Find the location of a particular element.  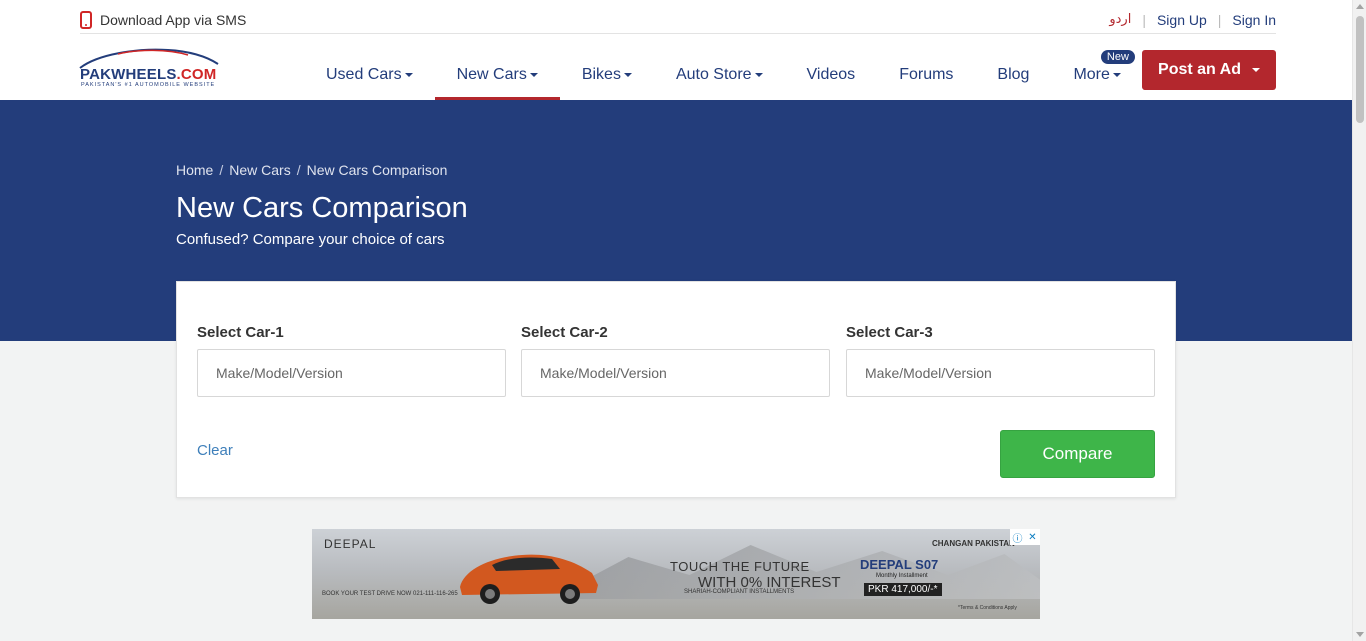

nav-label: Bikes is located at coordinates (601, 74).